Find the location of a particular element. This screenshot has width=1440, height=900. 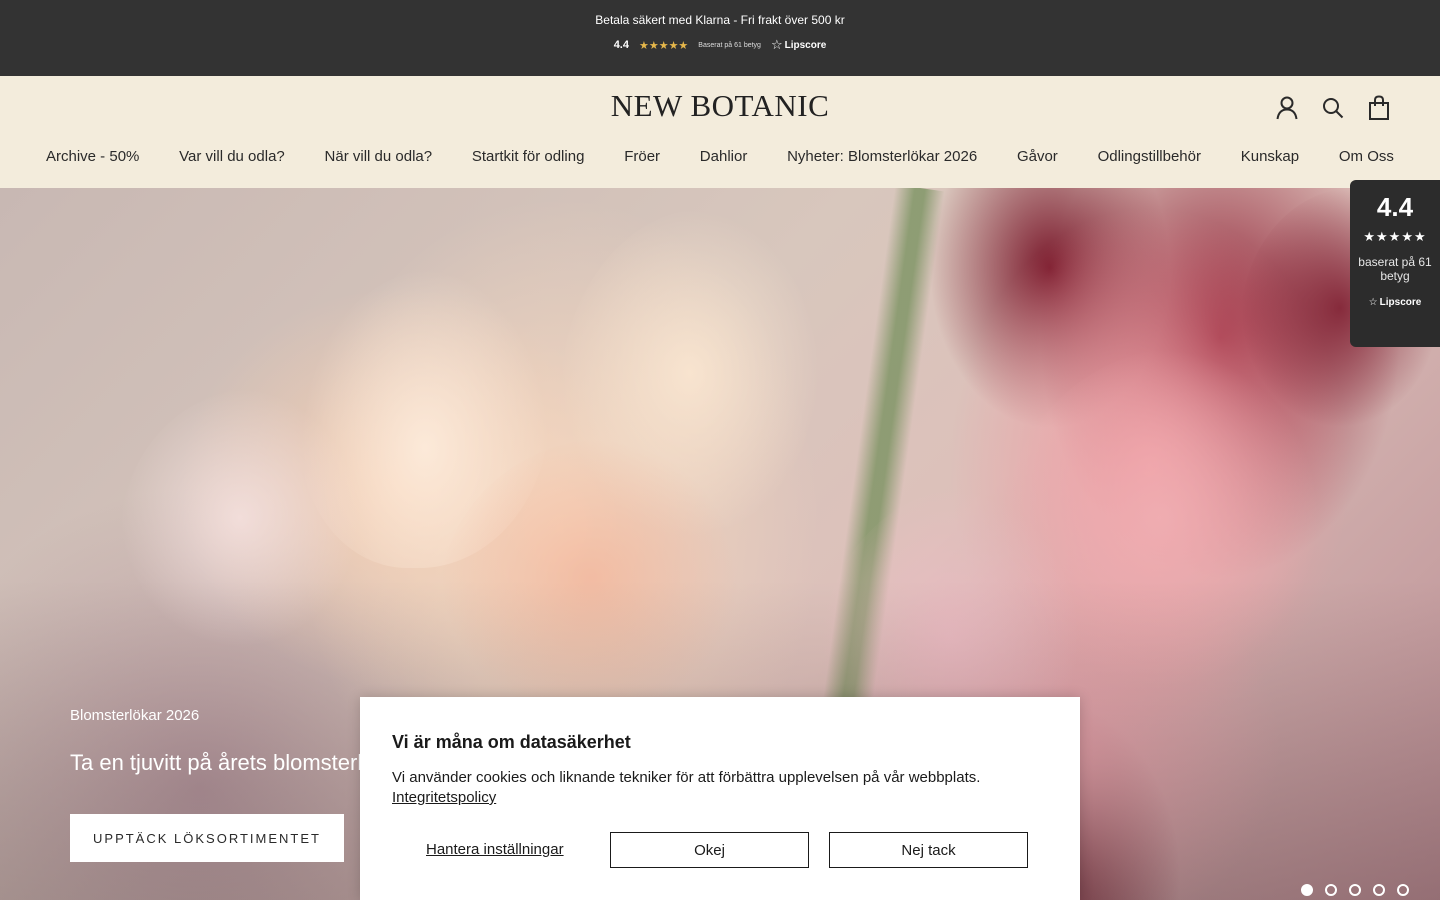

search-icon is located at coordinates (1333, 108).